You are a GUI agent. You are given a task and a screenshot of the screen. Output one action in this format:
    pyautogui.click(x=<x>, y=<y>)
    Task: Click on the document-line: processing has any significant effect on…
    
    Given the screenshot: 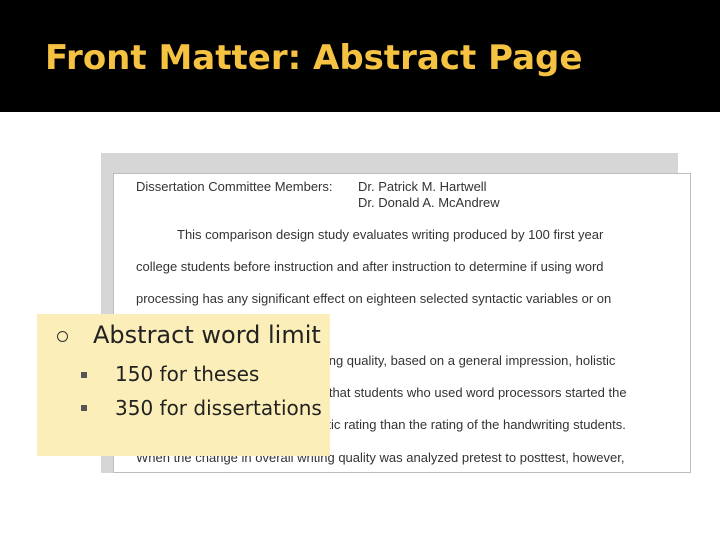 What is the action you would take?
    pyautogui.click(x=374, y=298)
    